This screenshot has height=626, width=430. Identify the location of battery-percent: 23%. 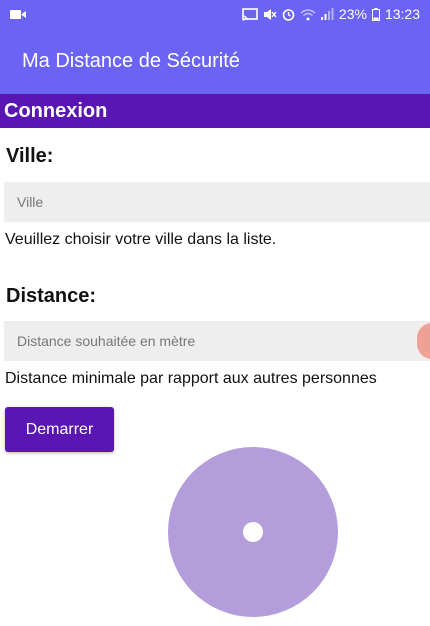
(352, 14).